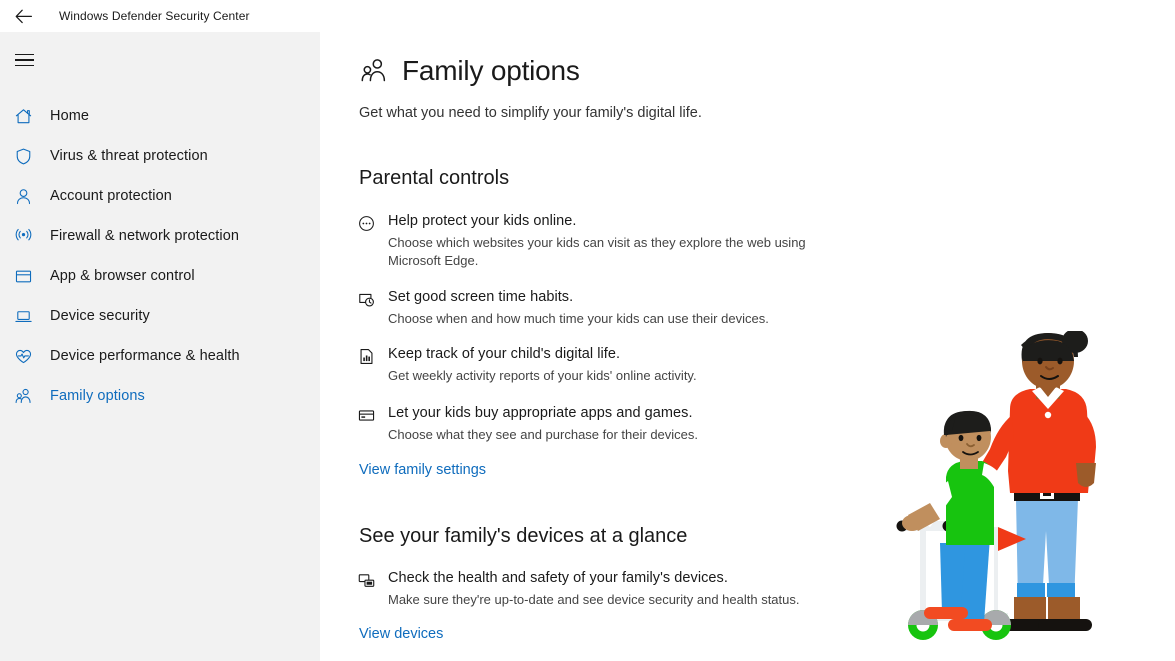 This screenshot has height=661, width=1175. What do you see at coordinates (97, 396) in the screenshot?
I see `sidebar-item-label: Family options` at bounding box center [97, 396].